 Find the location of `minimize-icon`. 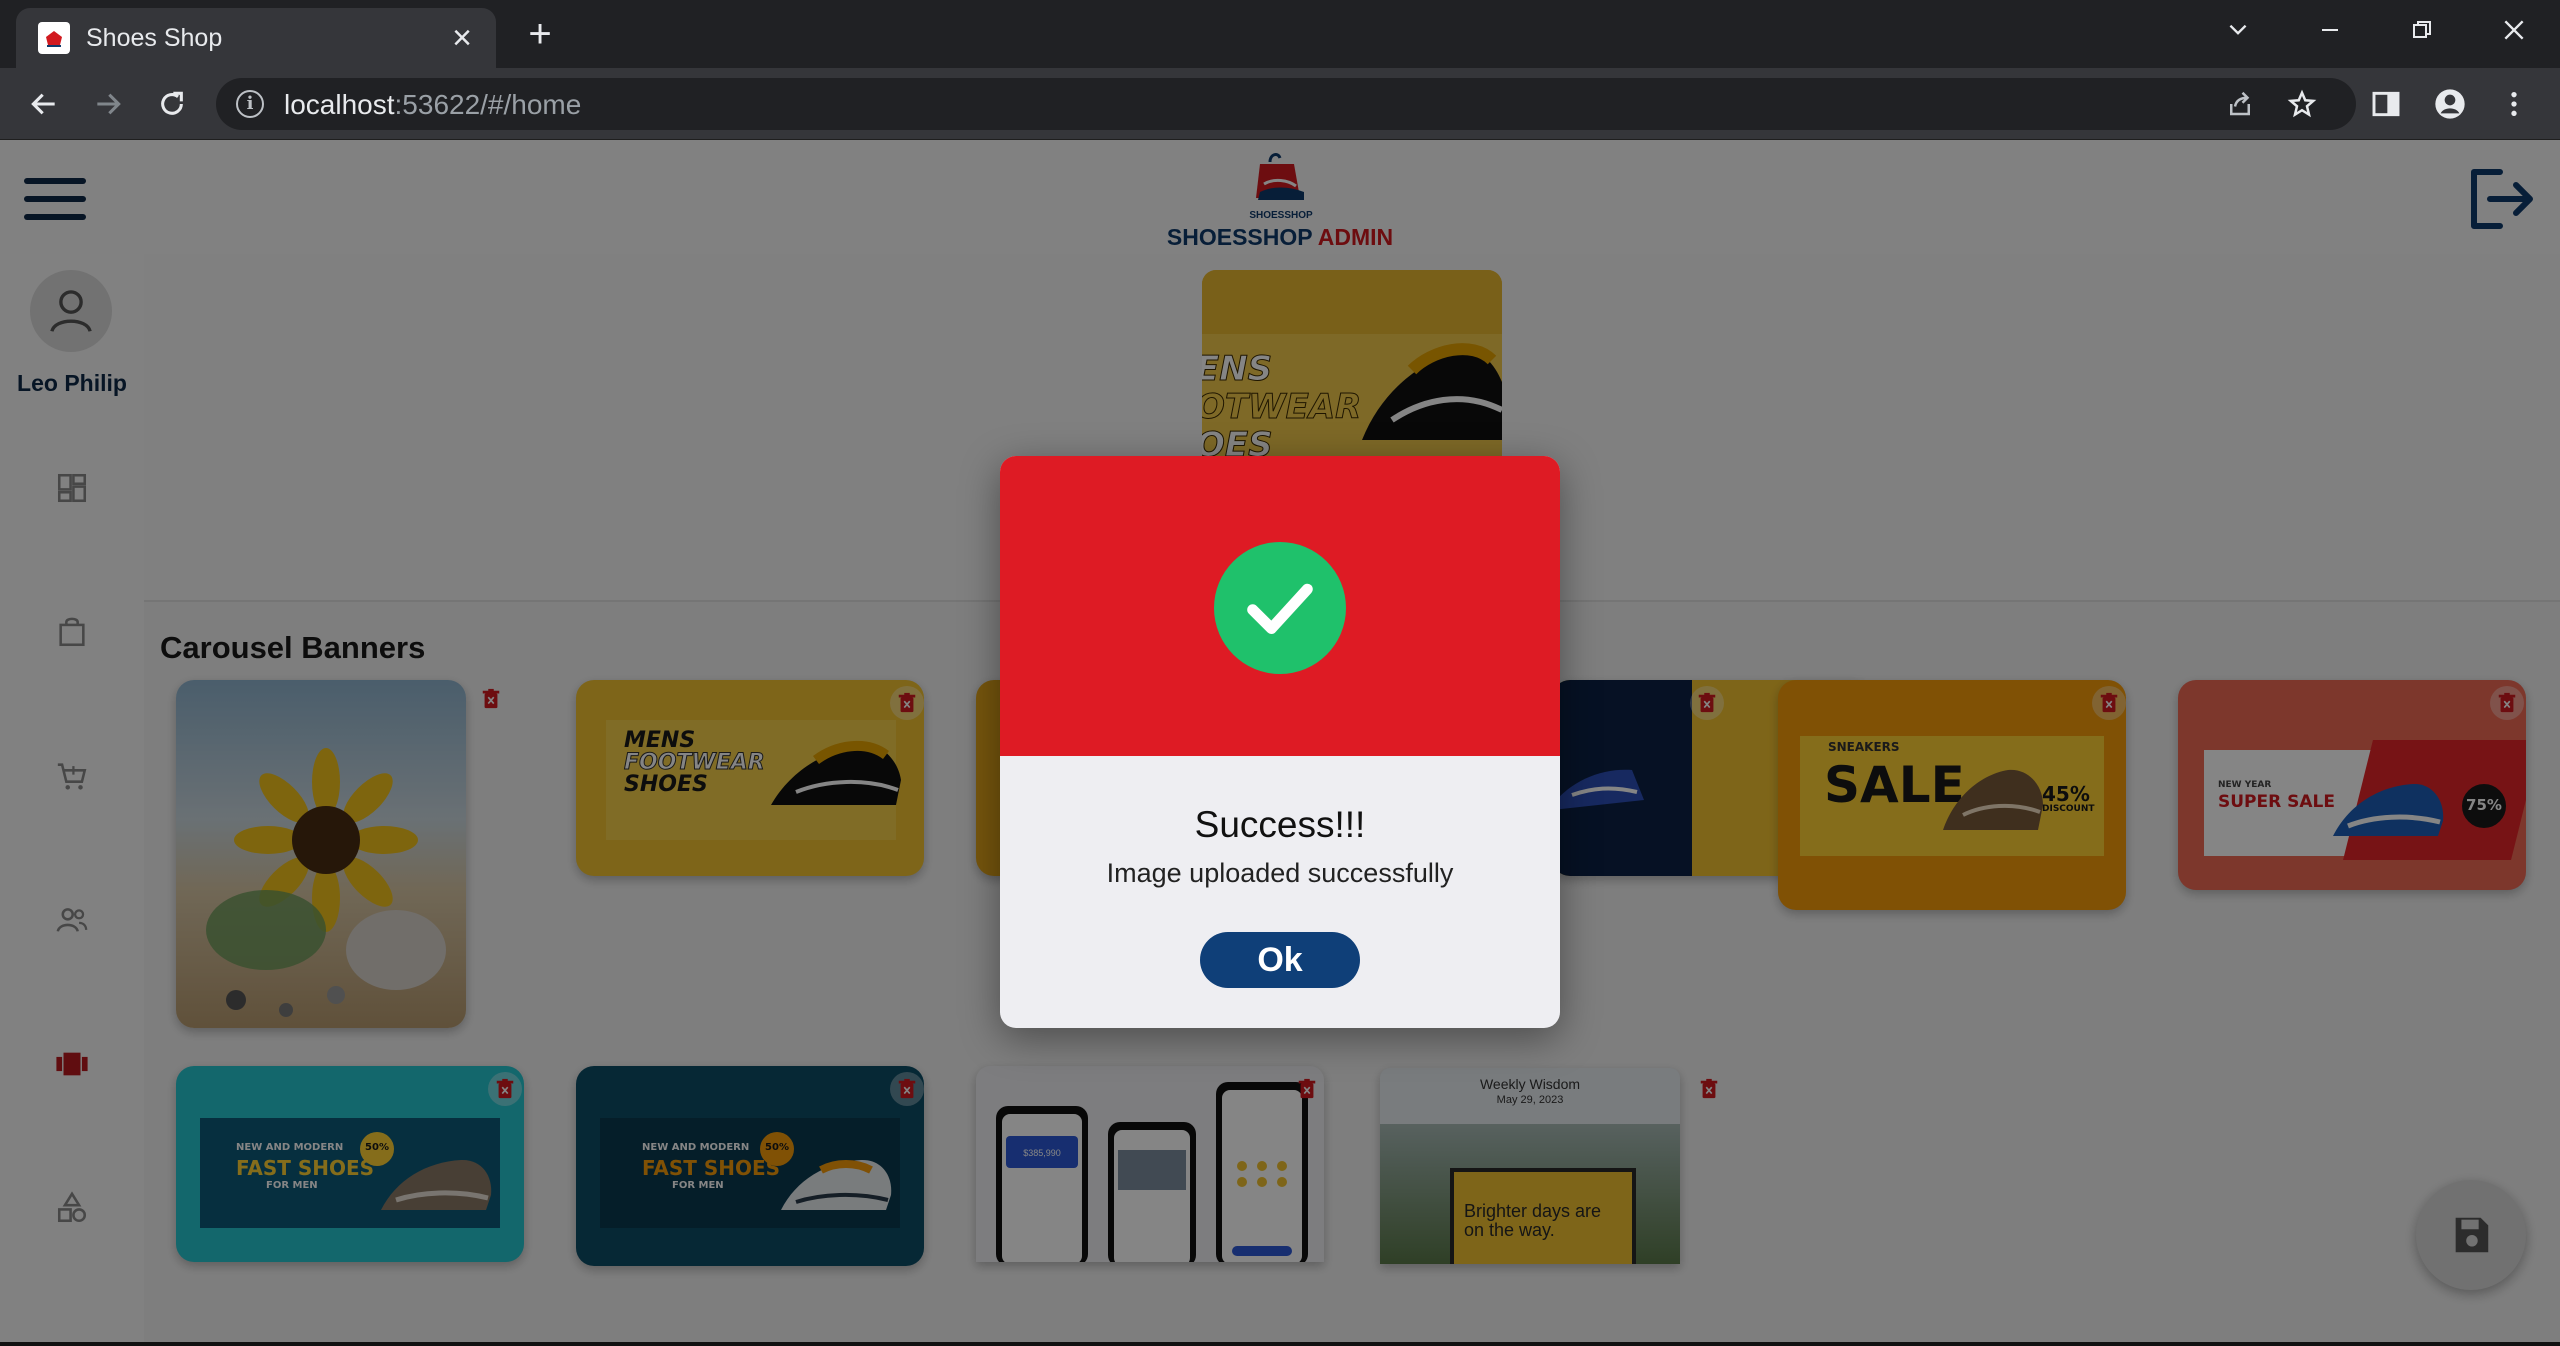

minimize-icon is located at coordinates (2330, 30).